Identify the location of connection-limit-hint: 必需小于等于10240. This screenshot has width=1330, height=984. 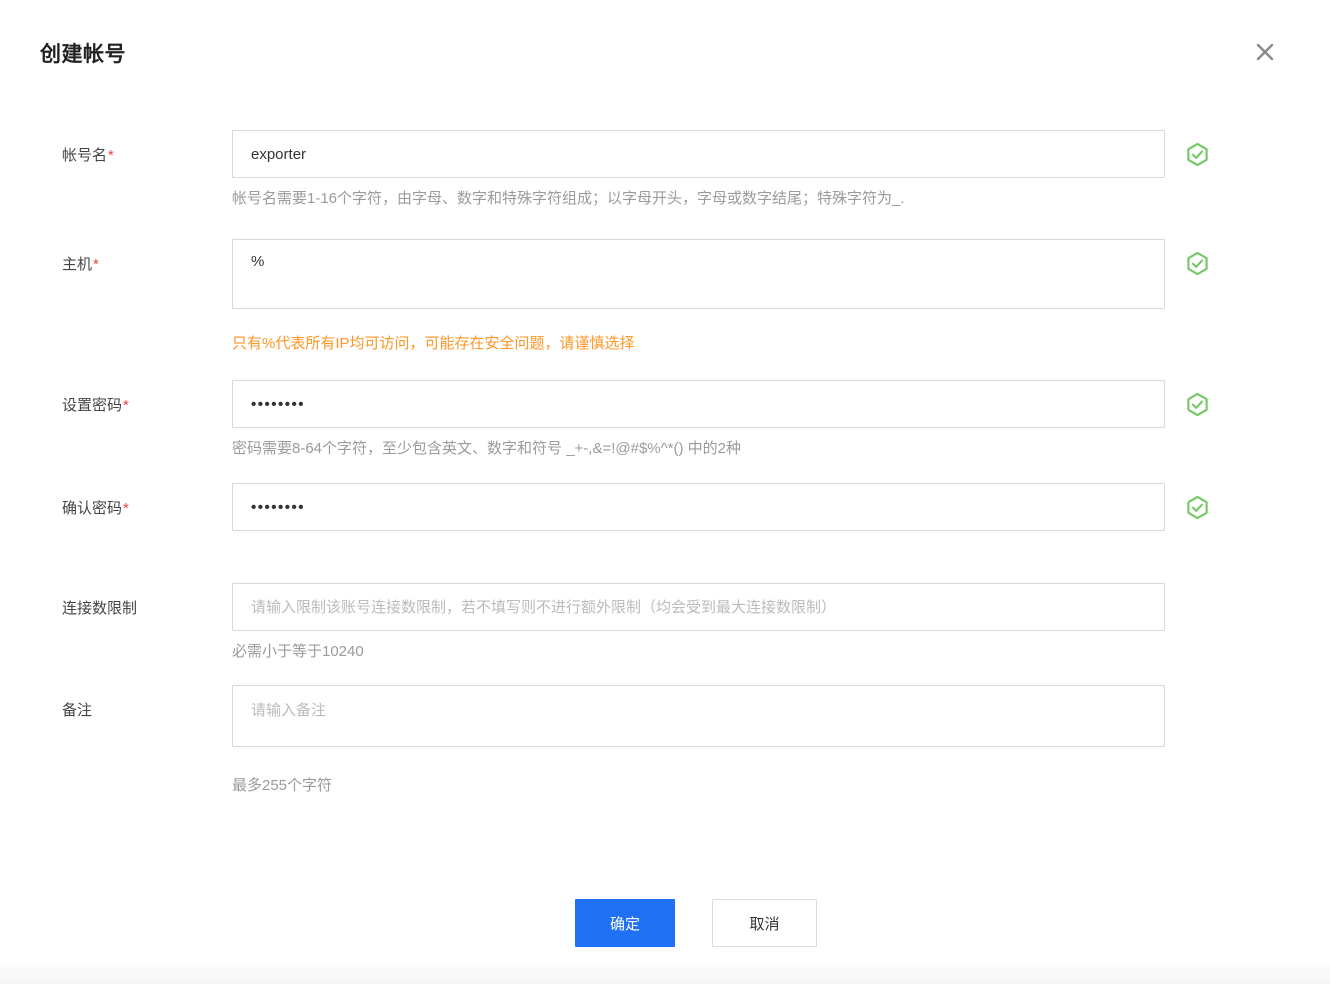
(298, 651).